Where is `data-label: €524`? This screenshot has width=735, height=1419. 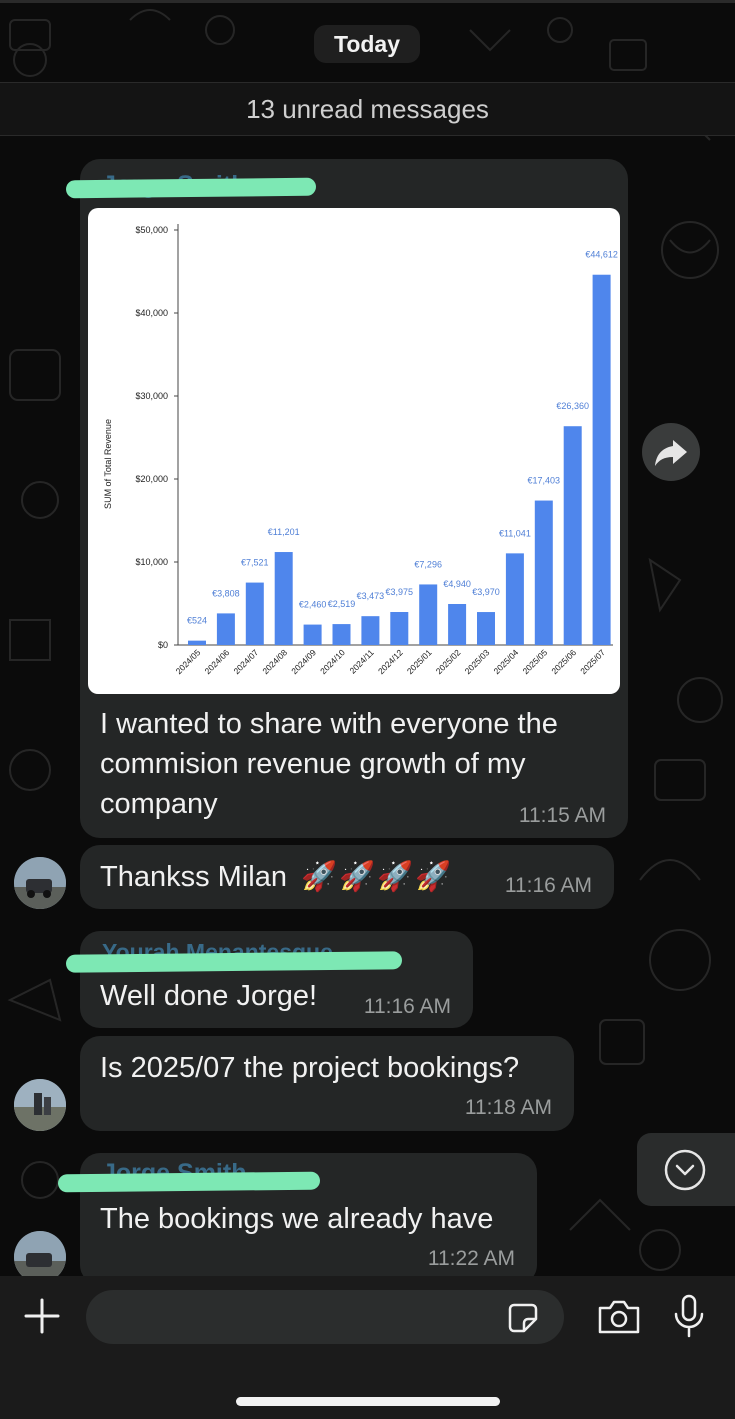
data-label: €524 is located at coordinates (197, 621).